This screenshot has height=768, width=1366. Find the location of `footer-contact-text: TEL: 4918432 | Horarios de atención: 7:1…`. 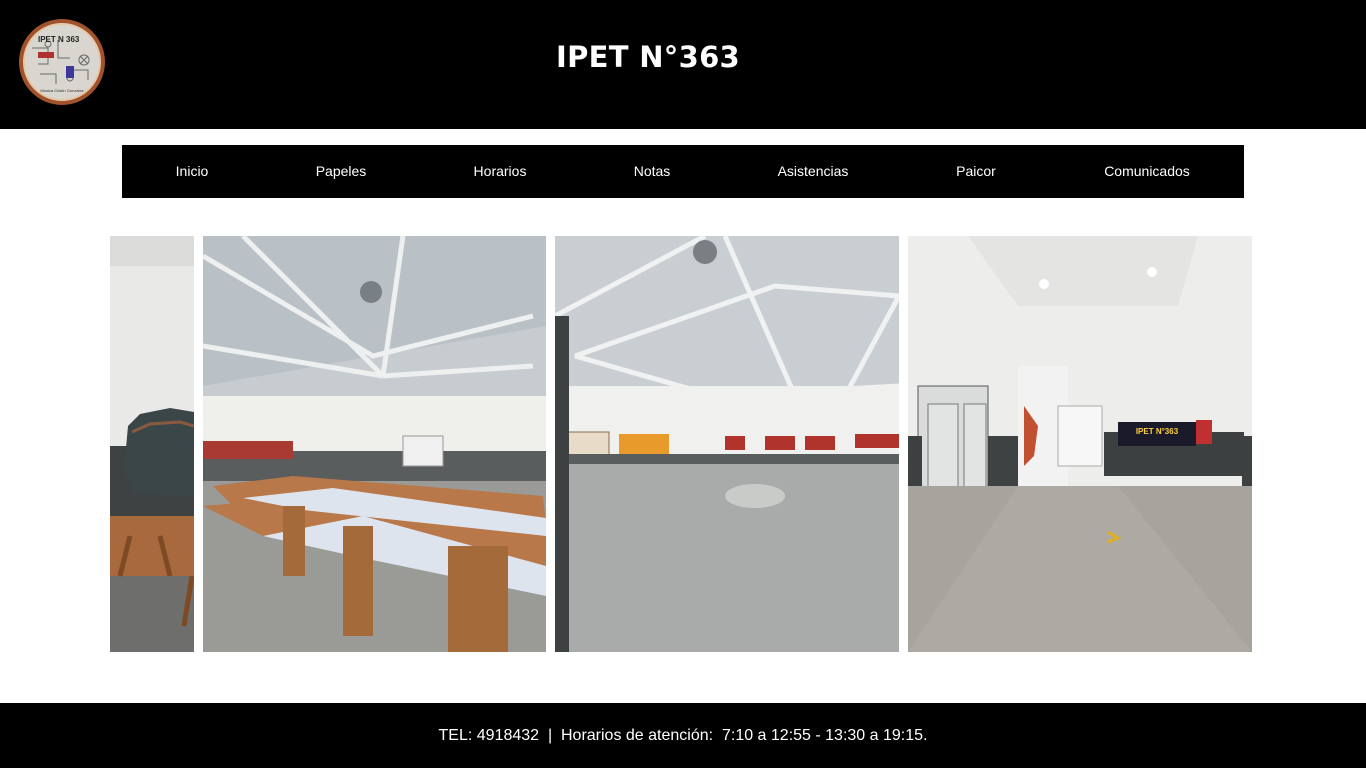

footer-contact-text: TEL: 4918432 | Horarios de atención: 7:1… is located at coordinates (683, 735).